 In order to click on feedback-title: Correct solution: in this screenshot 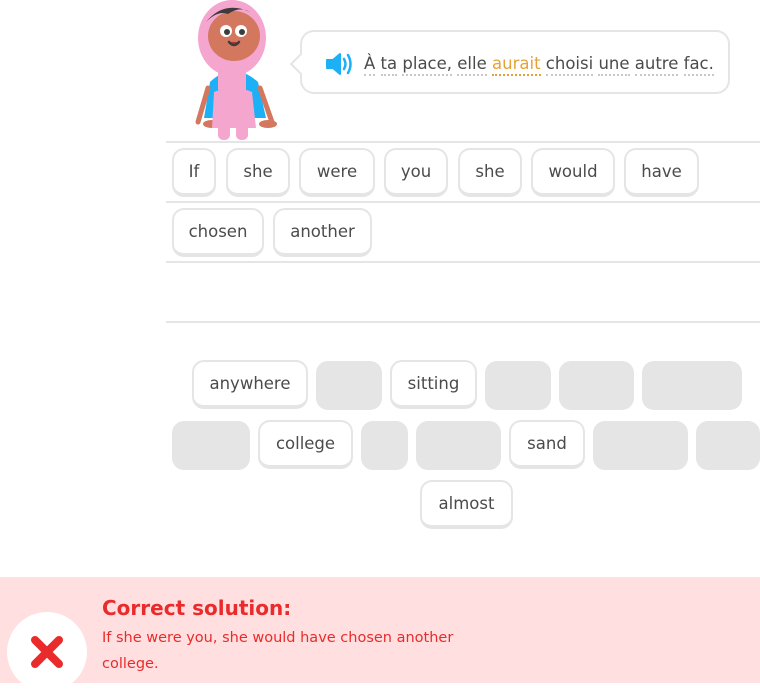, I will do `click(197, 608)`.